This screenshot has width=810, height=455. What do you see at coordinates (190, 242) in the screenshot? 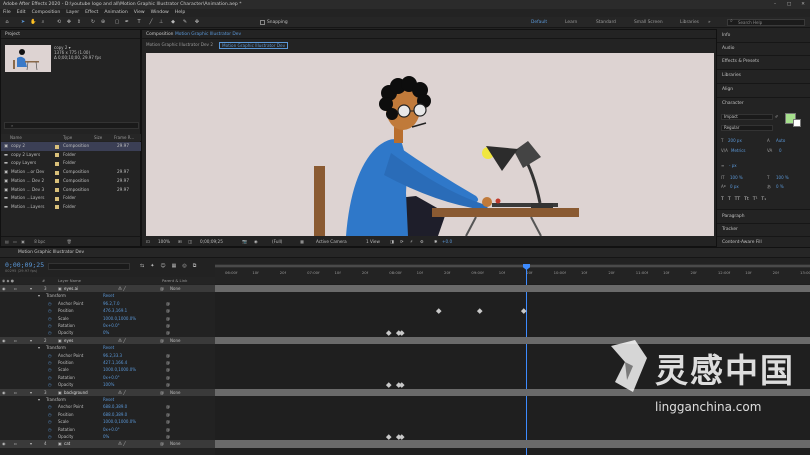
I see `mask-icon: ◫` at bounding box center [190, 242].